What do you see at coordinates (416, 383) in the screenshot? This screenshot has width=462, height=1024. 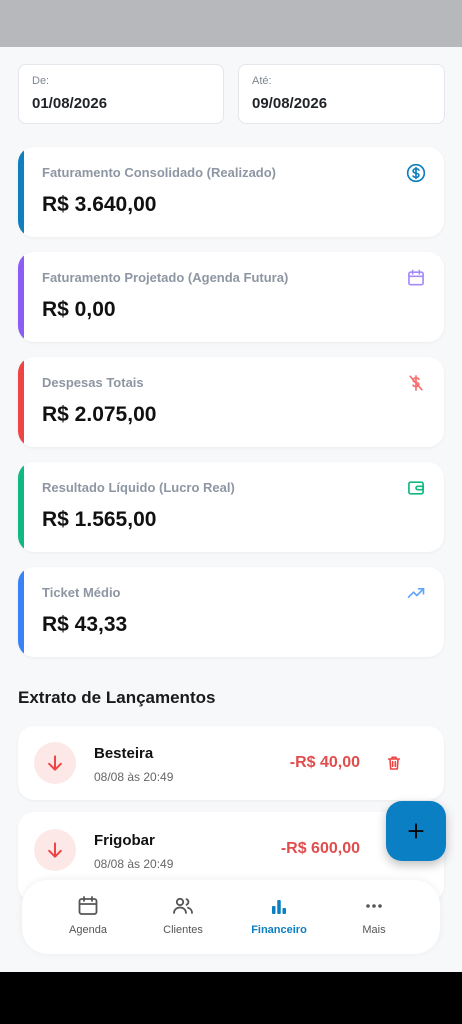 I see `dollar-off-icon` at bounding box center [416, 383].